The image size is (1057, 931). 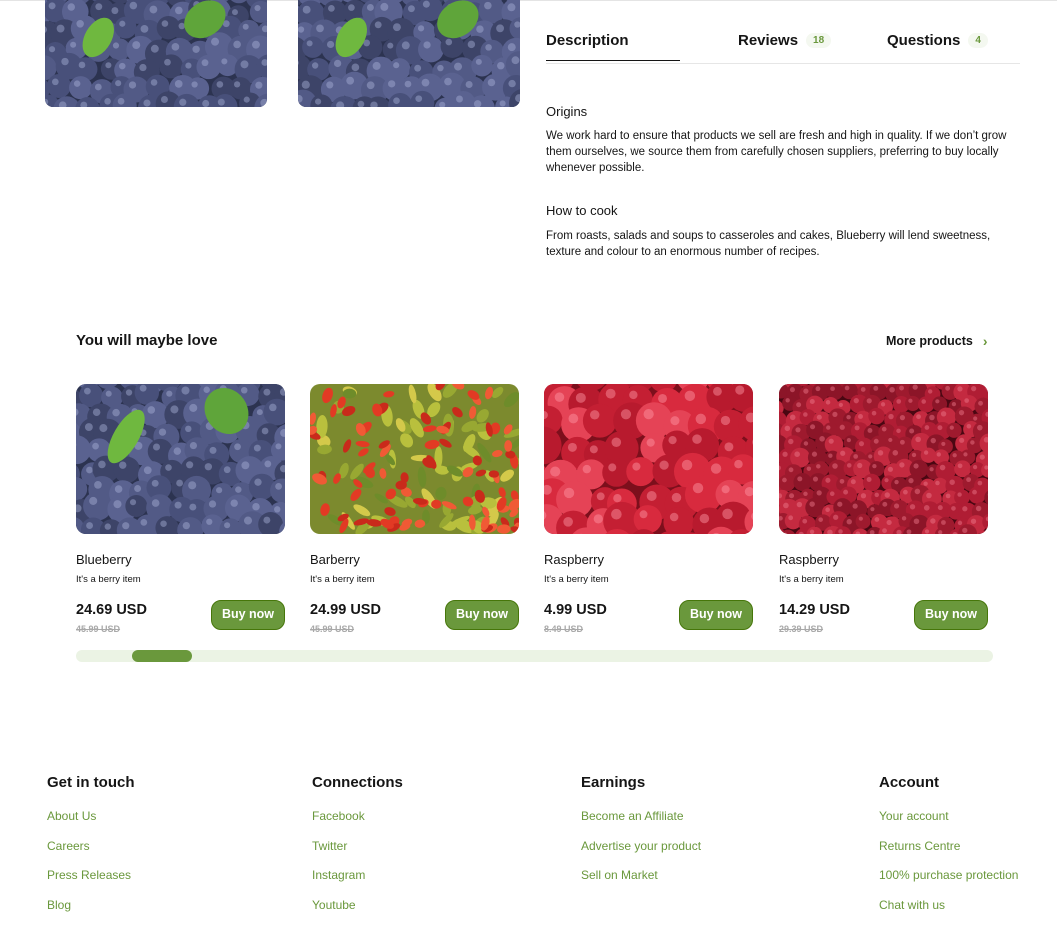 I want to click on barberries-image, so click(x=414, y=459).